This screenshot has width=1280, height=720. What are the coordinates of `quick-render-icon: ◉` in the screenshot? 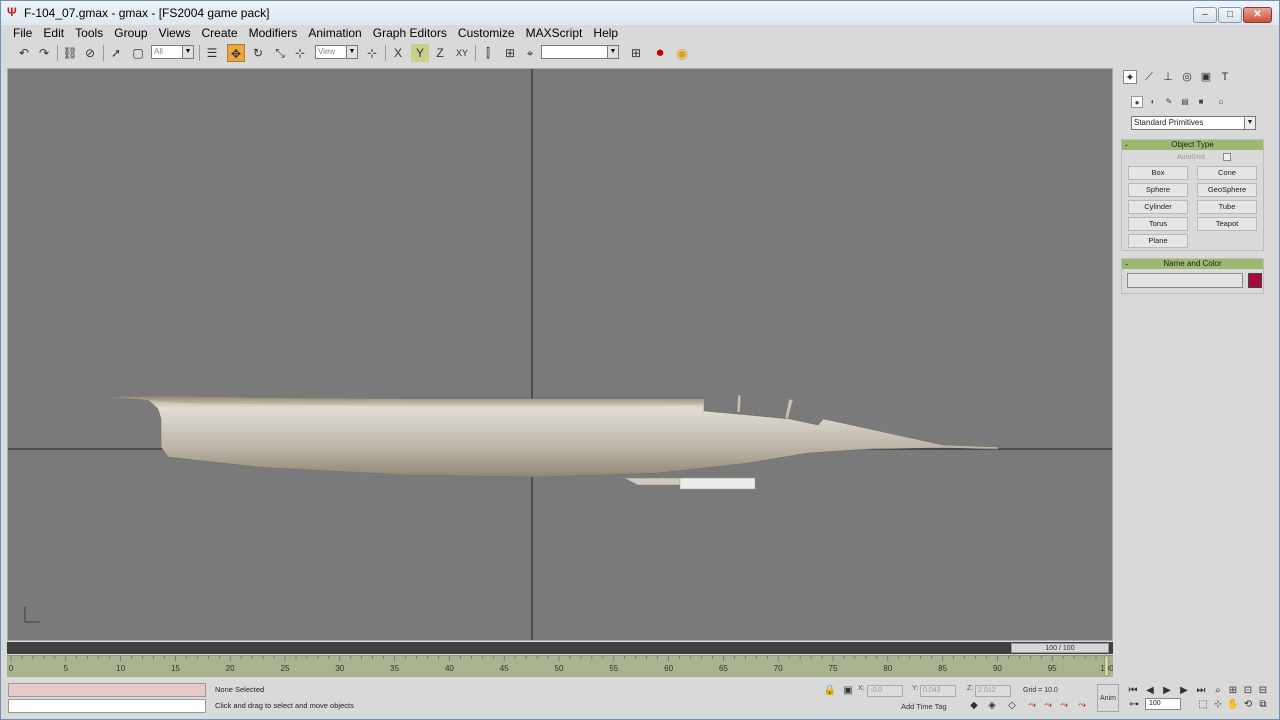 It's located at (682, 53).